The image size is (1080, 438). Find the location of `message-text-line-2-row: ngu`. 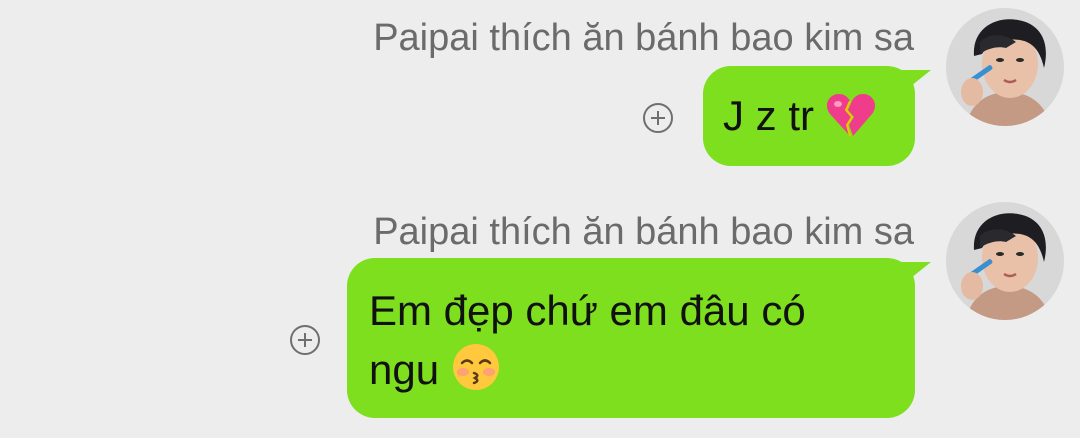

message-text-line-2-row: ngu is located at coordinates (642, 373).